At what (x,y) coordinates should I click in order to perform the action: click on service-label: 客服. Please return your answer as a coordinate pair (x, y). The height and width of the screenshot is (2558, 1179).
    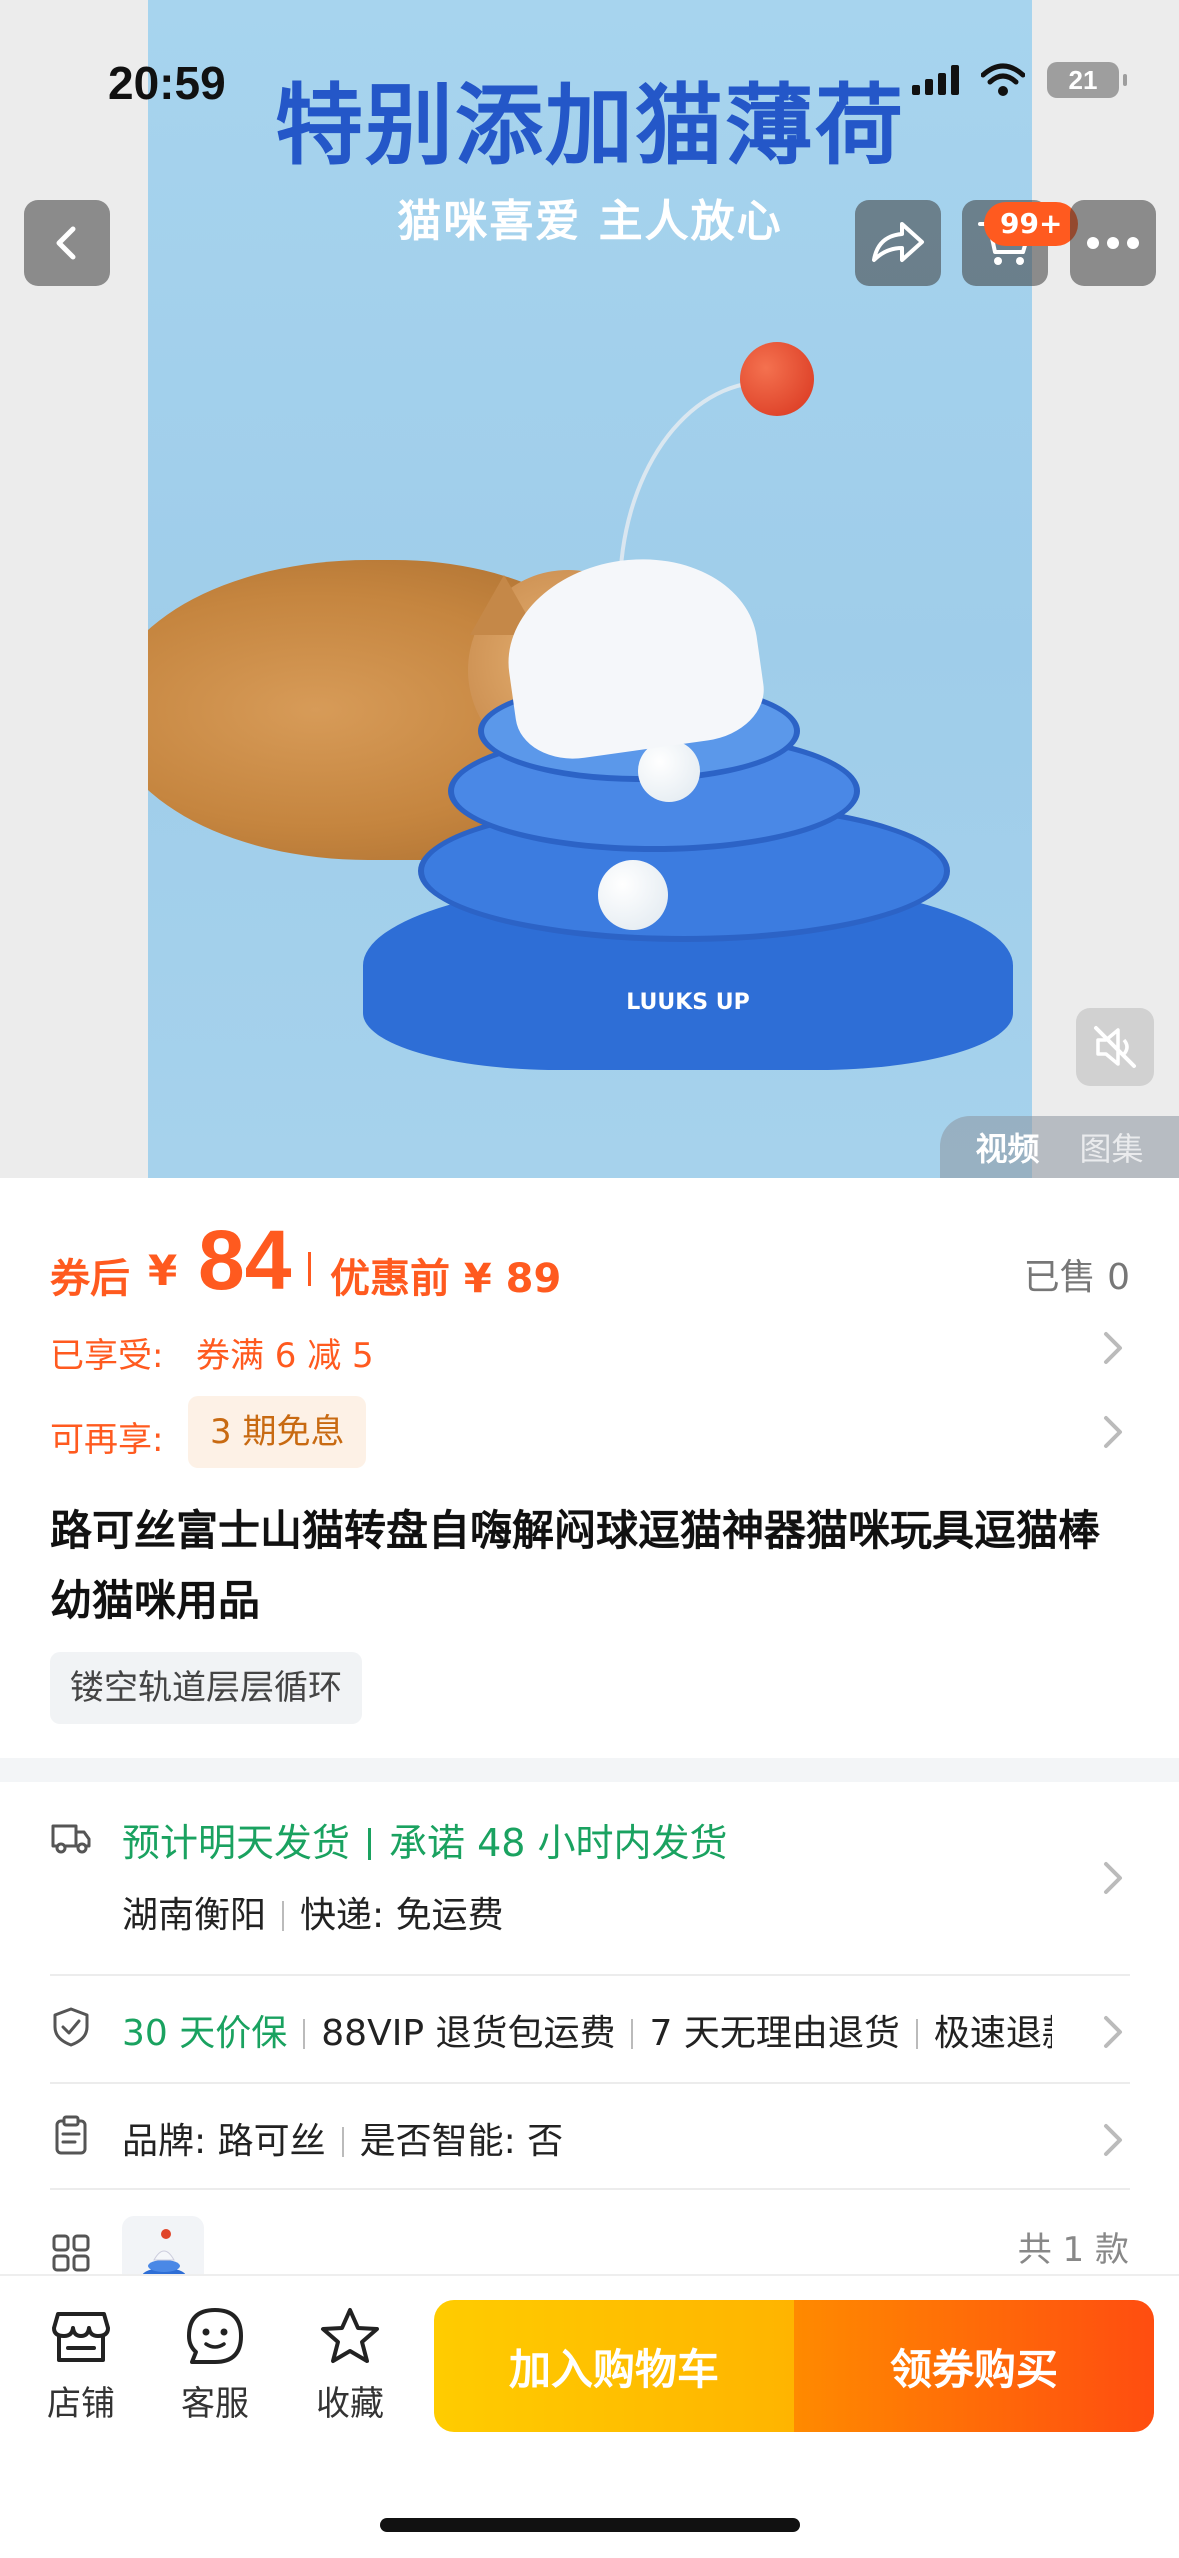
    Looking at the image, I should click on (215, 2404).